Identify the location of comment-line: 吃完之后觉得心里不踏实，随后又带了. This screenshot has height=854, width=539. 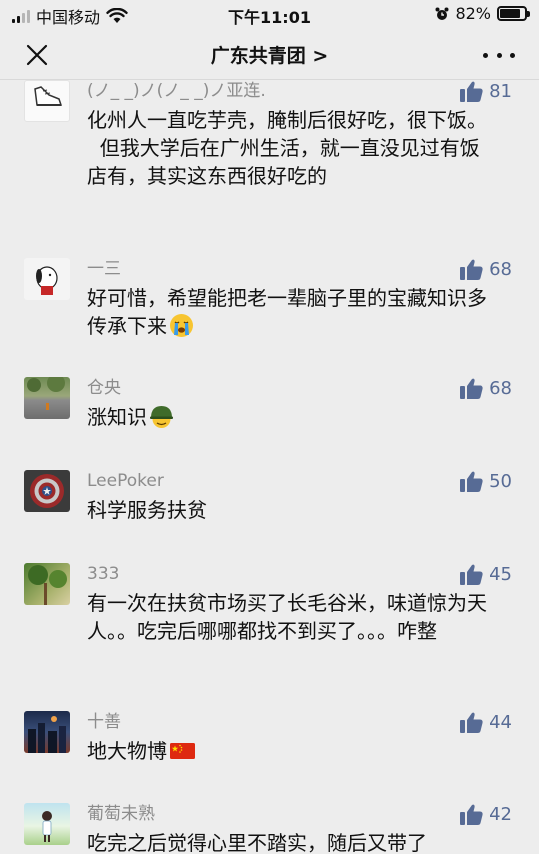
(257, 842).